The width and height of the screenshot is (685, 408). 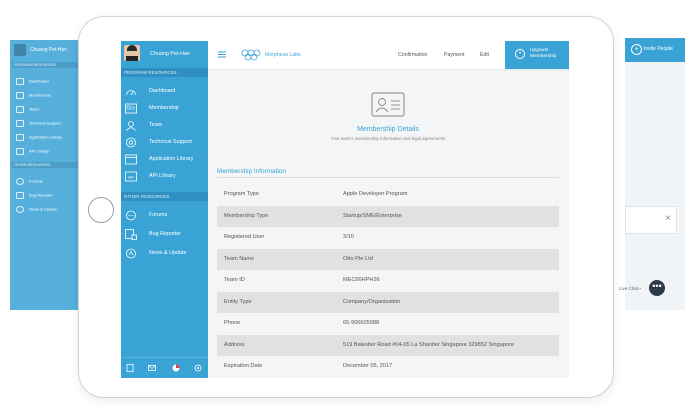 What do you see at coordinates (131, 215) in the screenshot?
I see `forums-icon` at bounding box center [131, 215].